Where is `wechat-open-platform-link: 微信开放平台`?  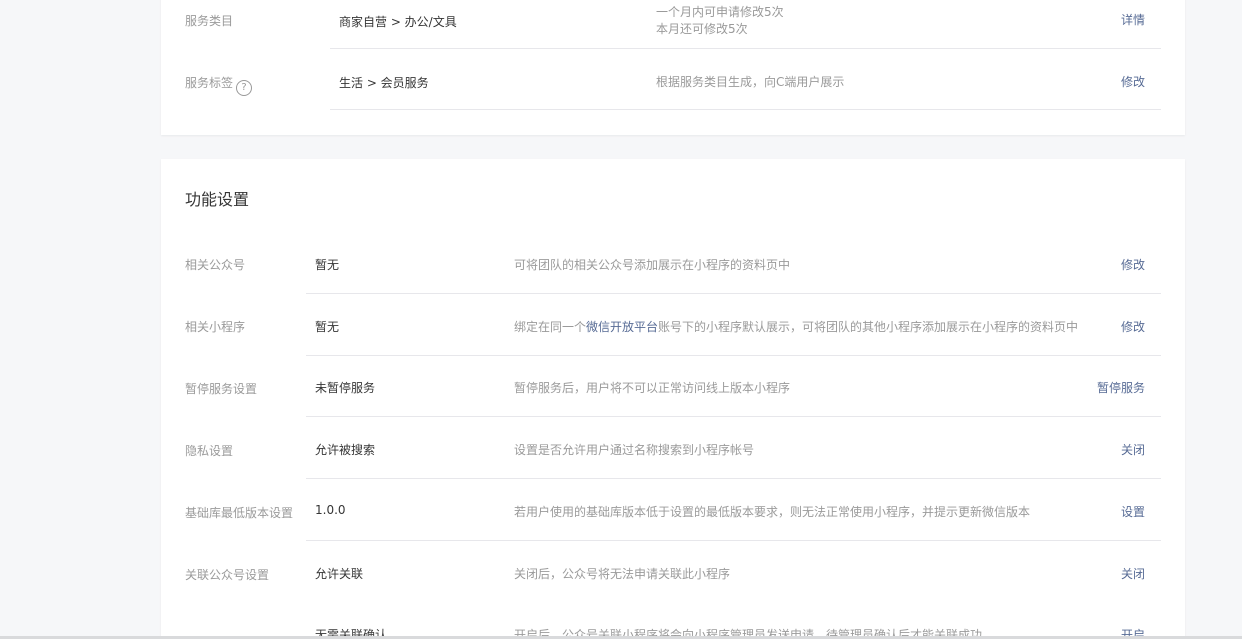 wechat-open-platform-link: 微信开放平台 is located at coordinates (622, 327).